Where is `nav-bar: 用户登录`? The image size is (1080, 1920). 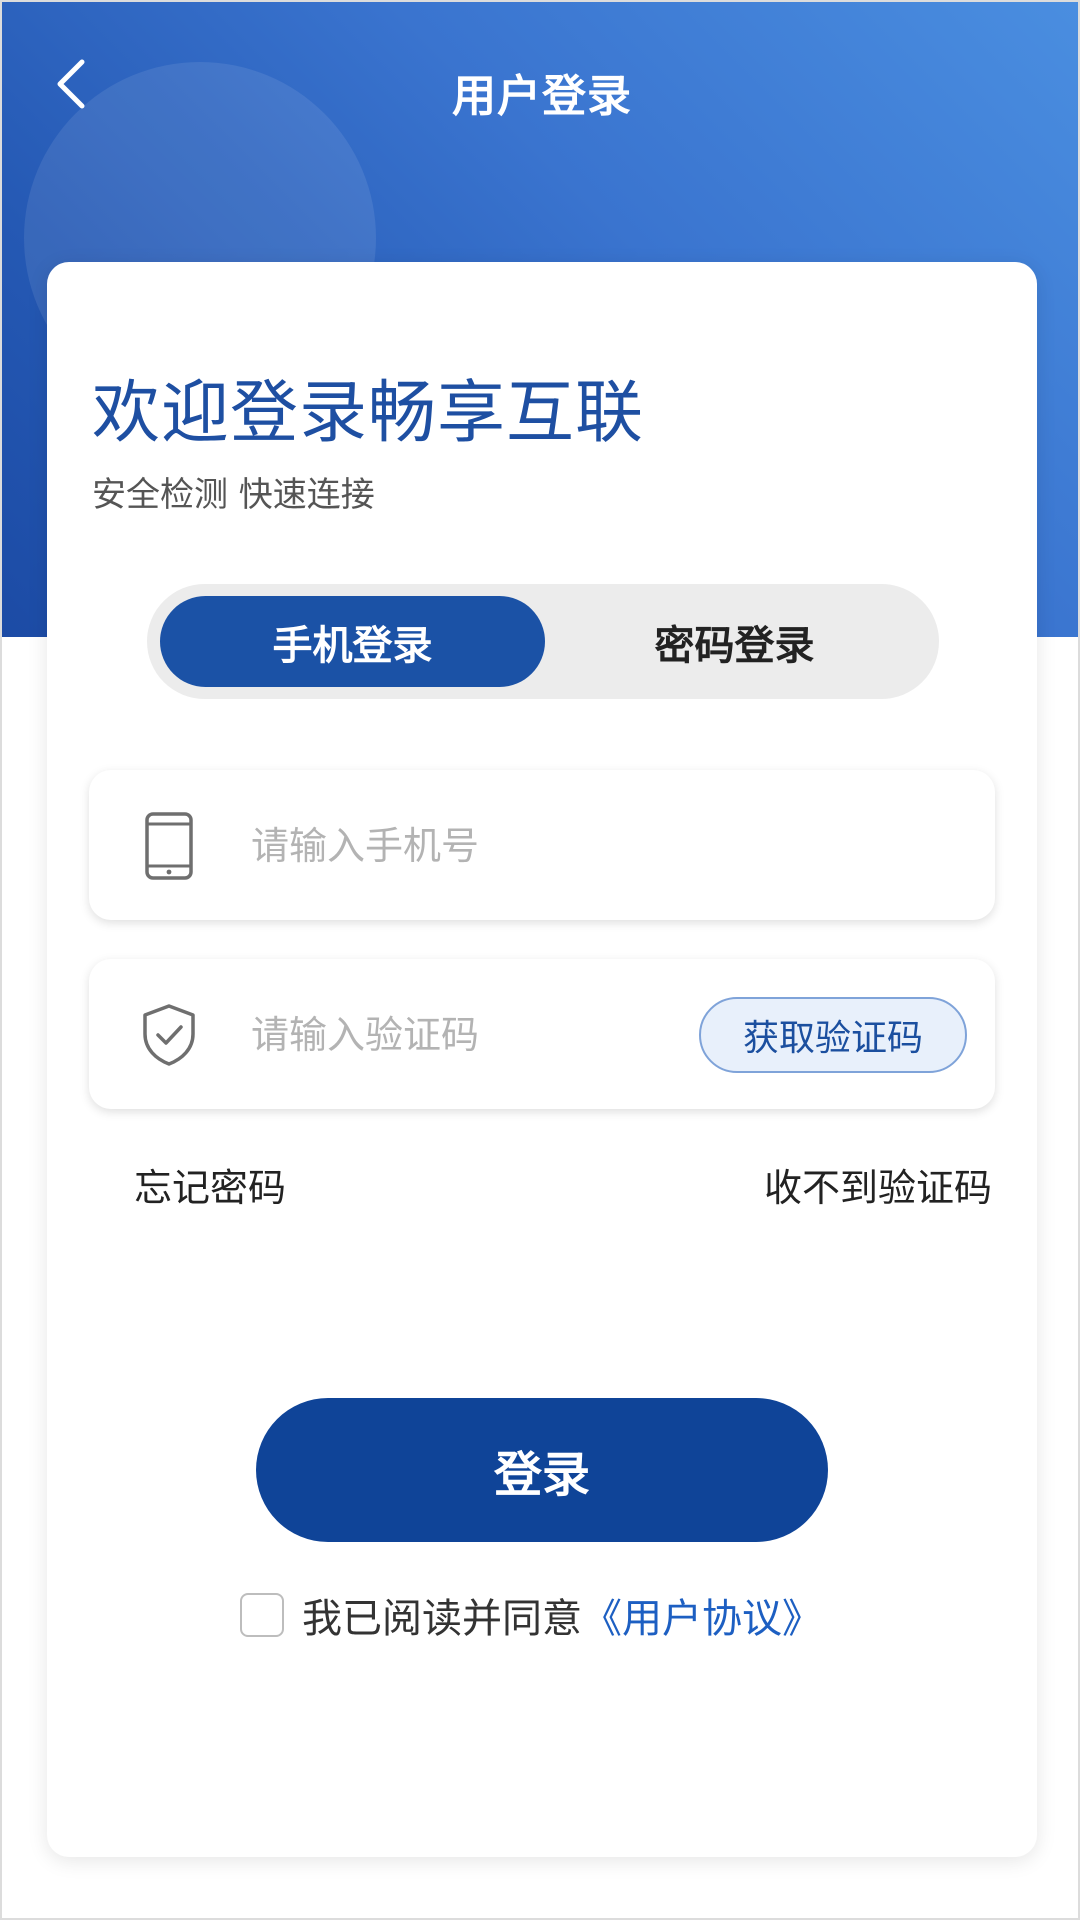
nav-bar: 用户登录 is located at coordinates (540, 87).